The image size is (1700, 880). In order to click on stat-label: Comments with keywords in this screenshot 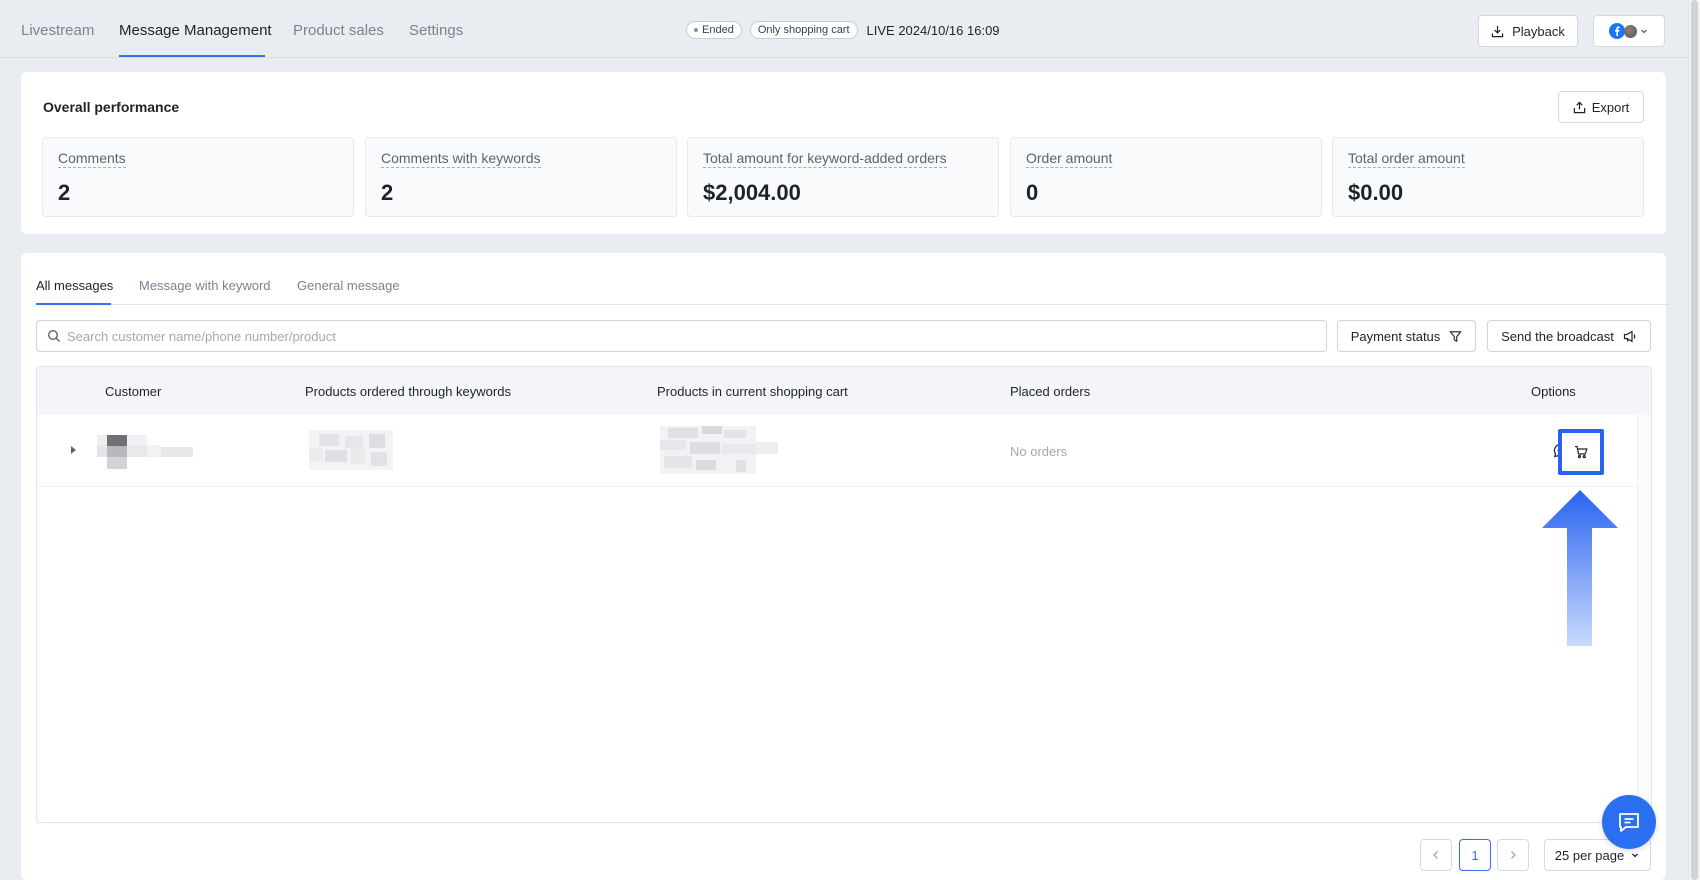, I will do `click(461, 159)`.